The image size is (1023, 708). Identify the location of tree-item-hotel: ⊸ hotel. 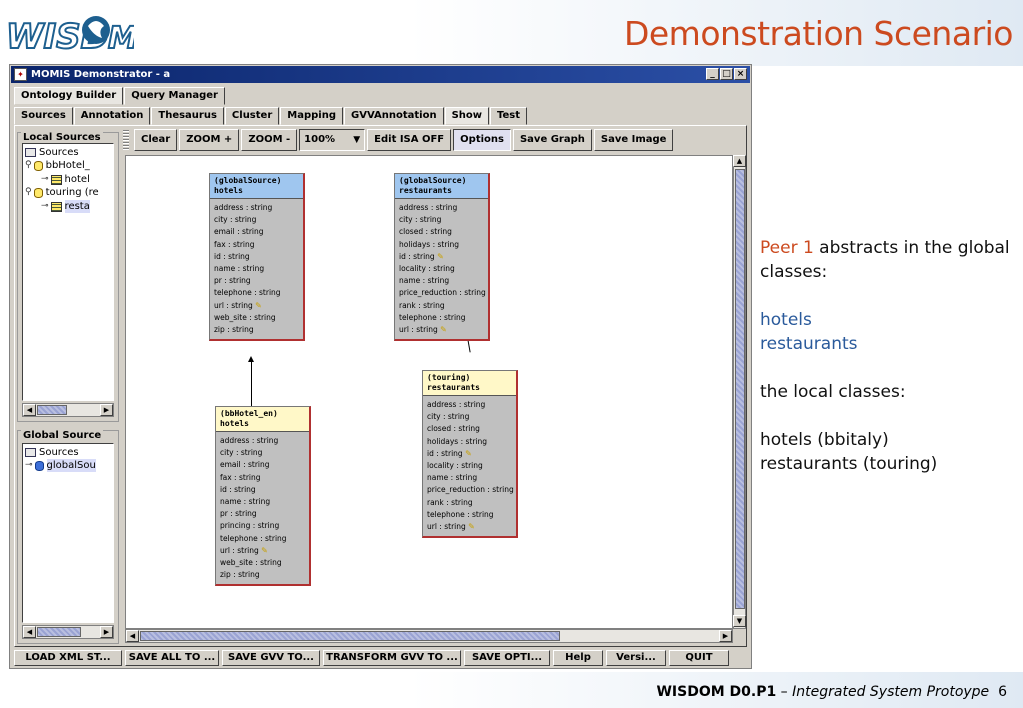
(65, 179).